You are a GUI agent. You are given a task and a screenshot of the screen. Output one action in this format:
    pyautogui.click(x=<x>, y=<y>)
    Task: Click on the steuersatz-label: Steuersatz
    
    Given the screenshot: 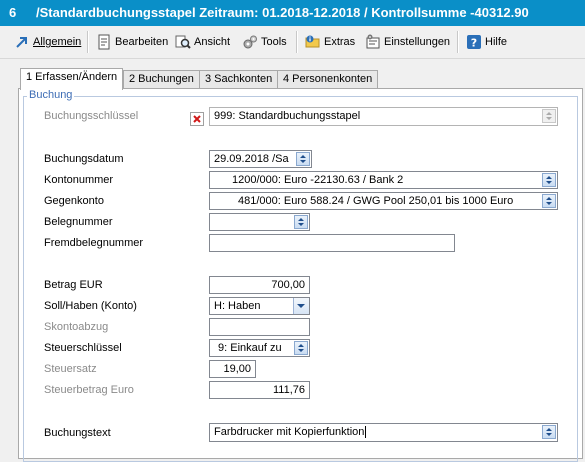 What is the action you would take?
    pyautogui.click(x=70, y=369)
    